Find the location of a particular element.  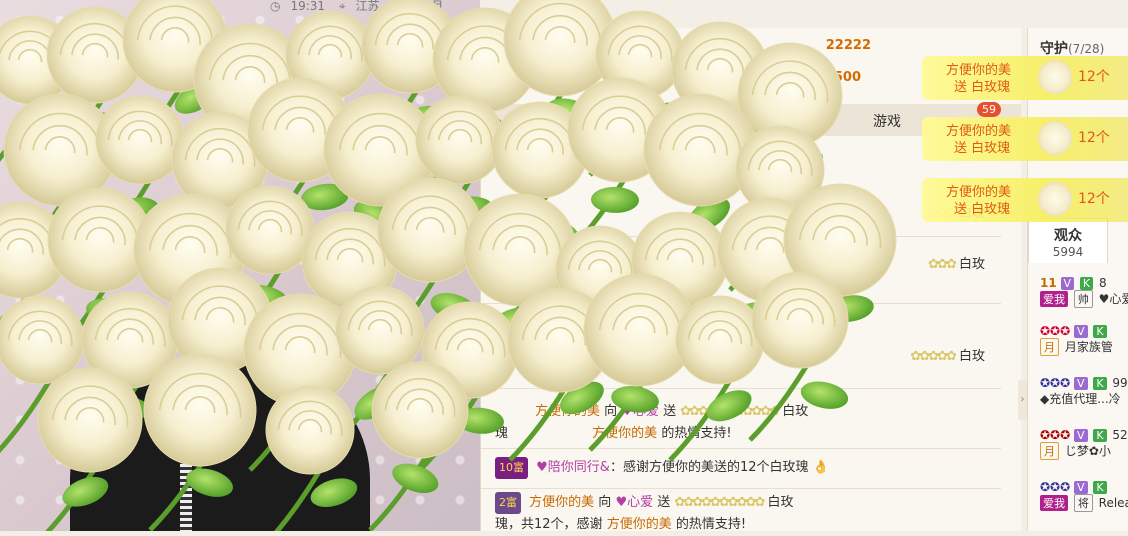

audience-name: ♥心爱 is located at coordinates (1113, 299).